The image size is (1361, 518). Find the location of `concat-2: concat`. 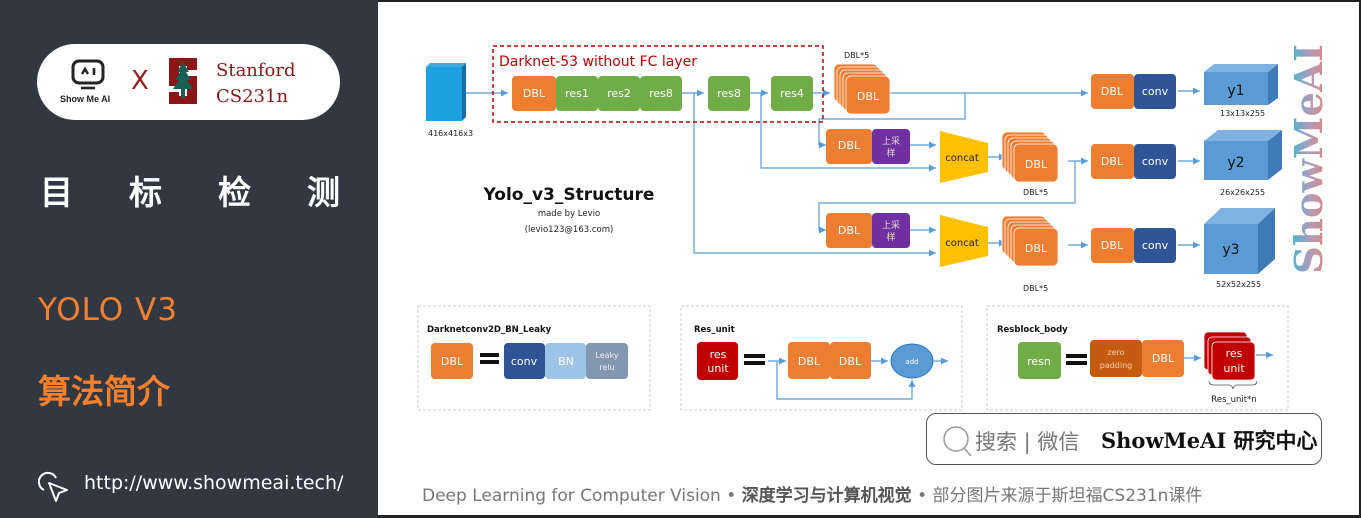

concat-2: concat is located at coordinates (964, 241).